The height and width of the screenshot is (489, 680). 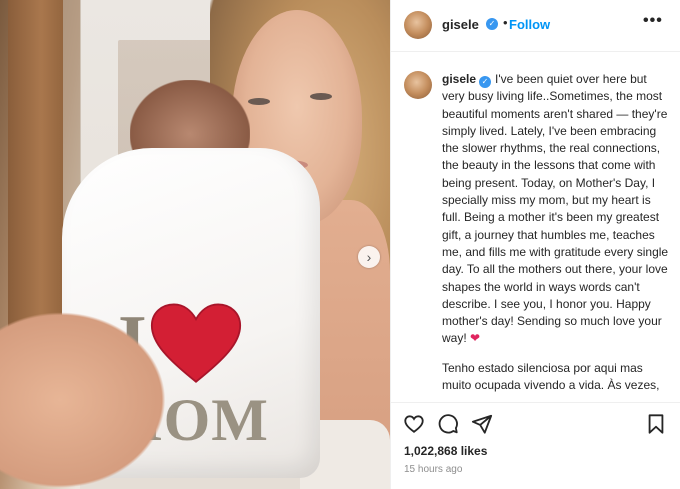 I want to click on woman-left-eye, so click(x=259, y=101).